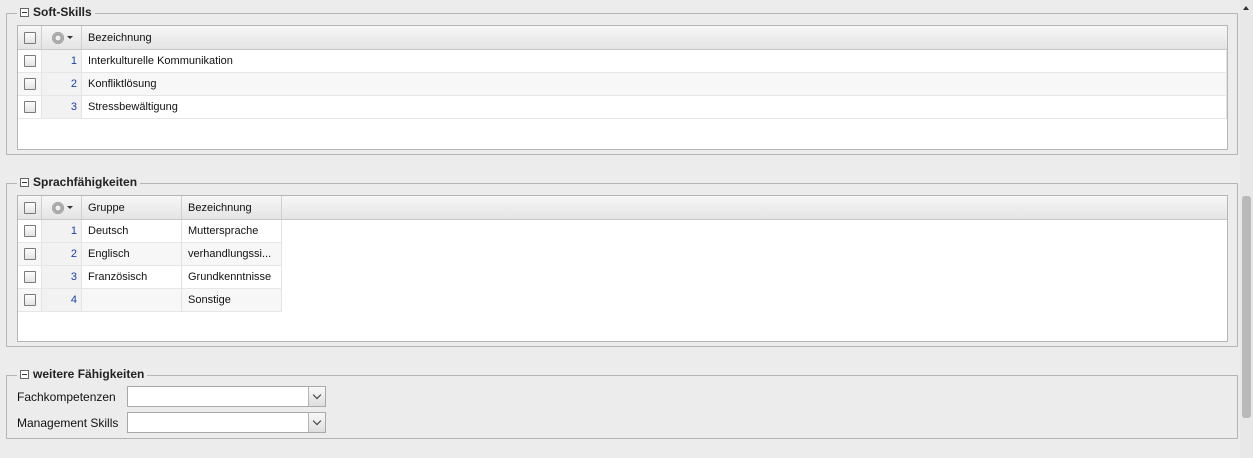 This screenshot has width=1253, height=458. Describe the element at coordinates (66, 396) in the screenshot. I see `fachkompetenzen-label: Fachkompetenzen` at that location.